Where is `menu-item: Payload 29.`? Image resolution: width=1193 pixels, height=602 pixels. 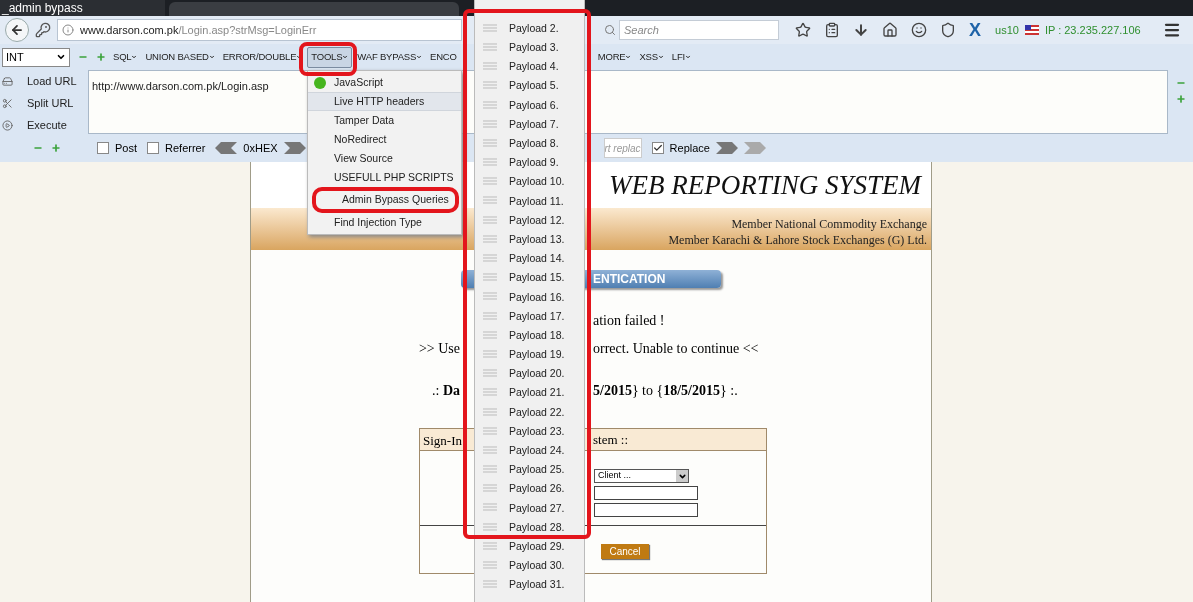
menu-item: Payload 29. is located at coordinates (529, 547).